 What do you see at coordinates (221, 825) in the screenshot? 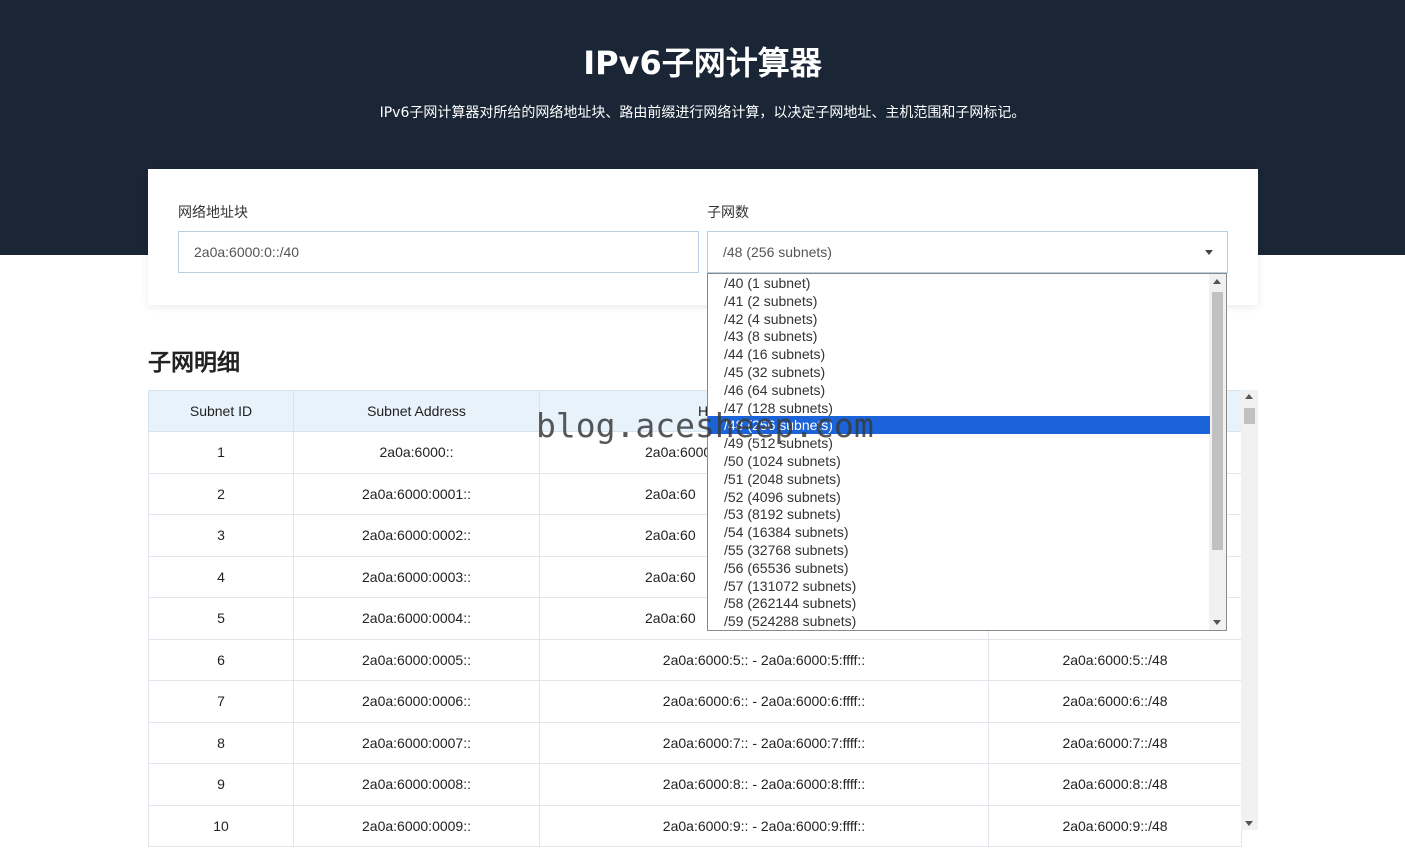
I see `table-cell: 10` at bounding box center [221, 825].